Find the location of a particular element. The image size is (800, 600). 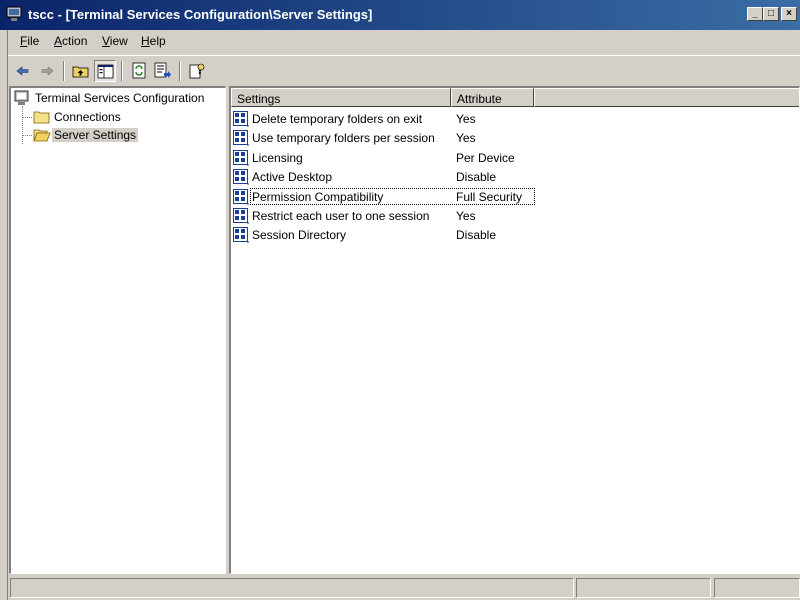

export-list-button is located at coordinates (163, 71).